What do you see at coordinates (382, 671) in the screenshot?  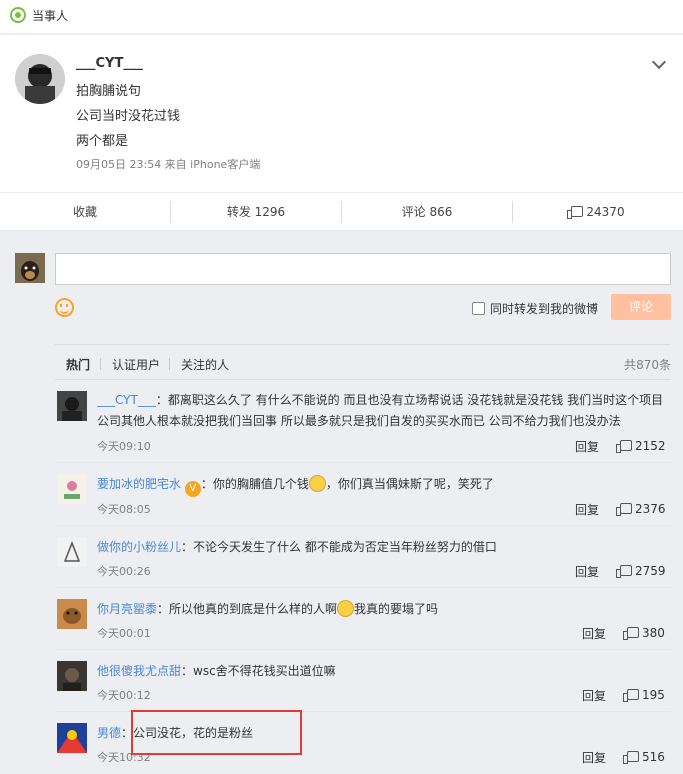 I see `comment-text: 他很傻我尤点甜：wsc舍不得花钱买出道位嘛` at bounding box center [382, 671].